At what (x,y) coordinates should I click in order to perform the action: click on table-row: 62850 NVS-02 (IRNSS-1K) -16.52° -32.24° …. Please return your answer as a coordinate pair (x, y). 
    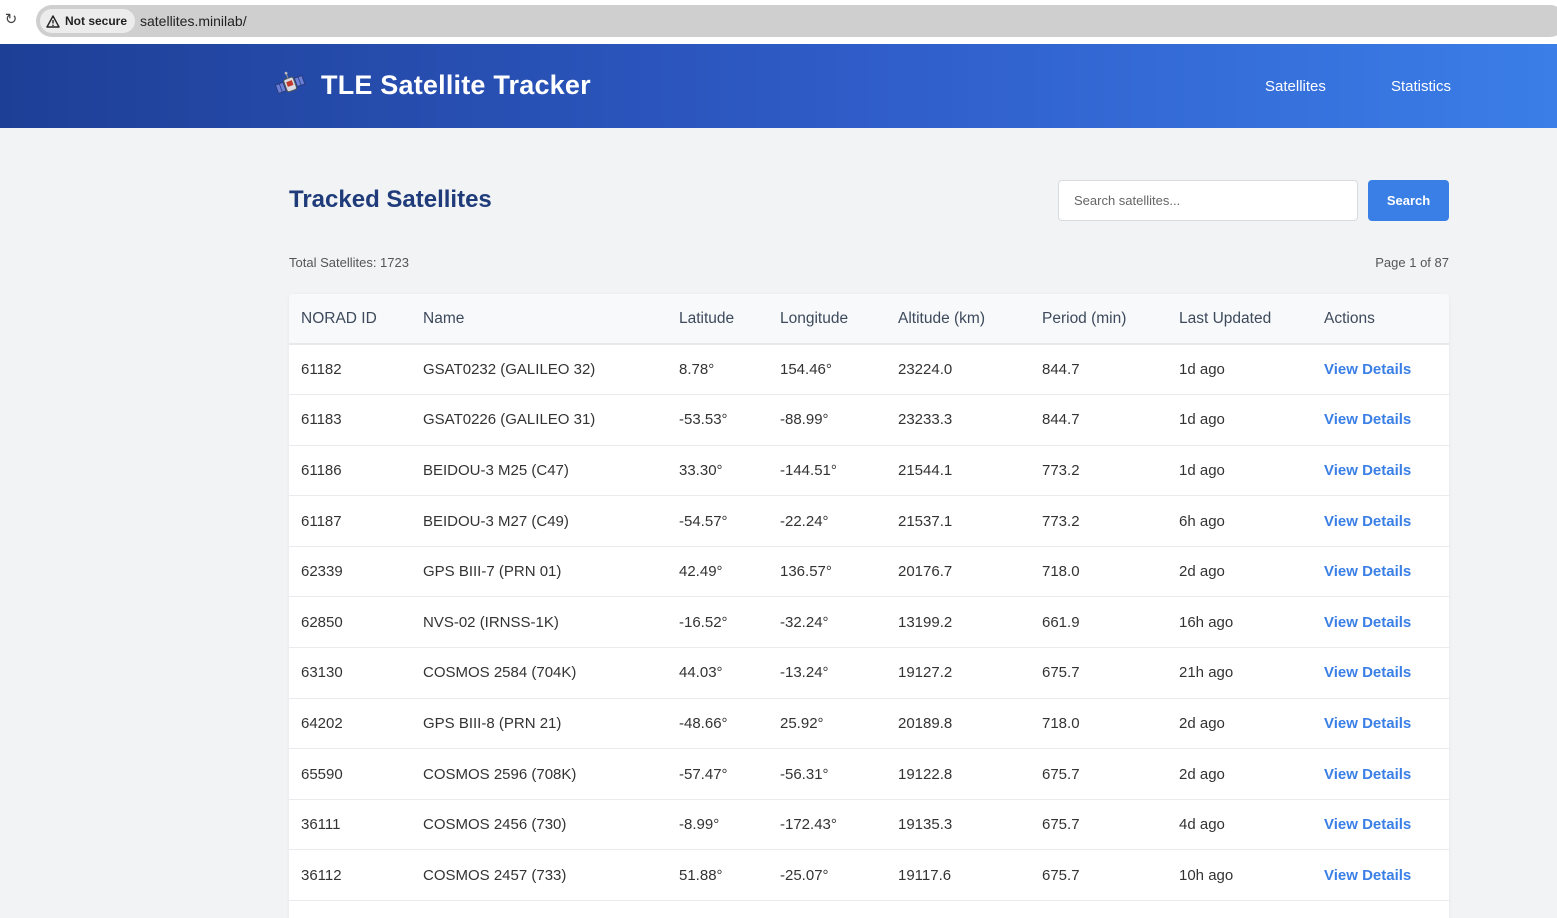
    Looking at the image, I should click on (869, 622).